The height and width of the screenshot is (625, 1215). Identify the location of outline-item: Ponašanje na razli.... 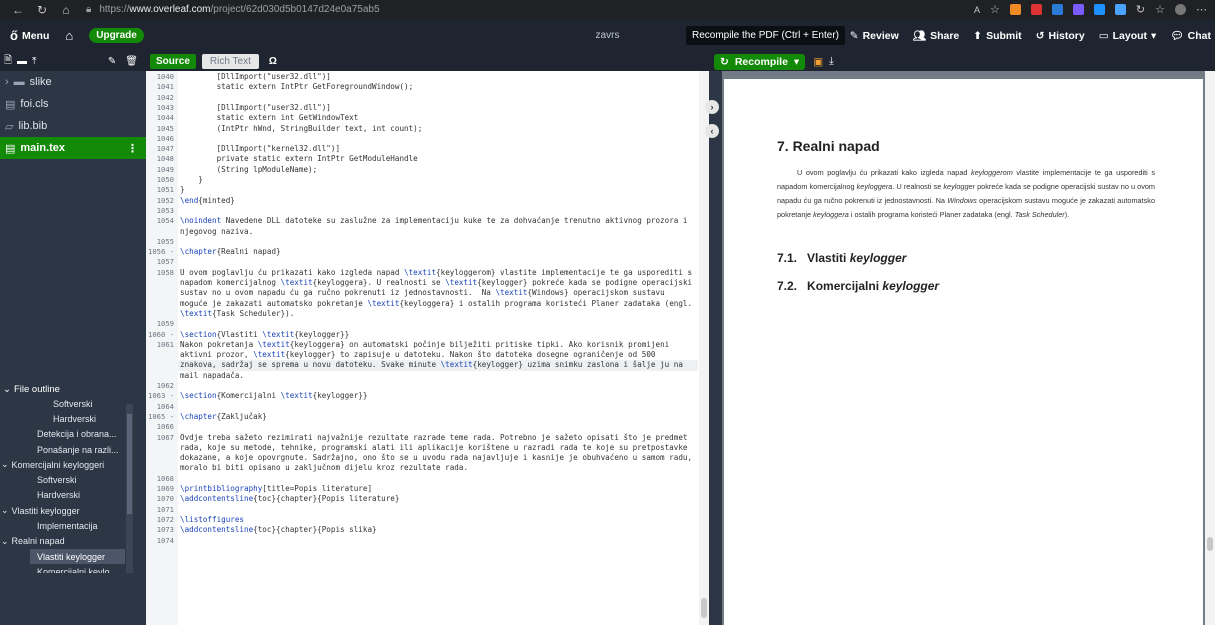
(73, 449).